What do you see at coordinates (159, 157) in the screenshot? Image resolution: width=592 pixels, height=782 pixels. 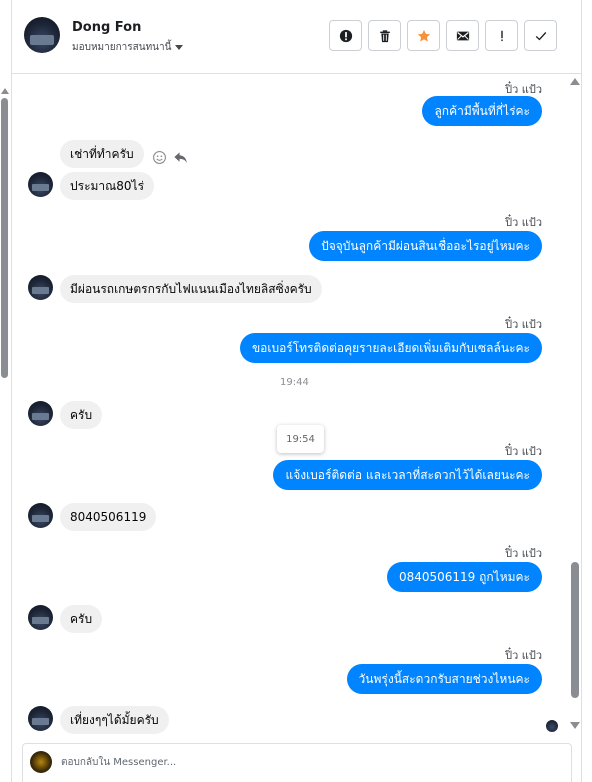 I see `smiley-icon` at bounding box center [159, 157].